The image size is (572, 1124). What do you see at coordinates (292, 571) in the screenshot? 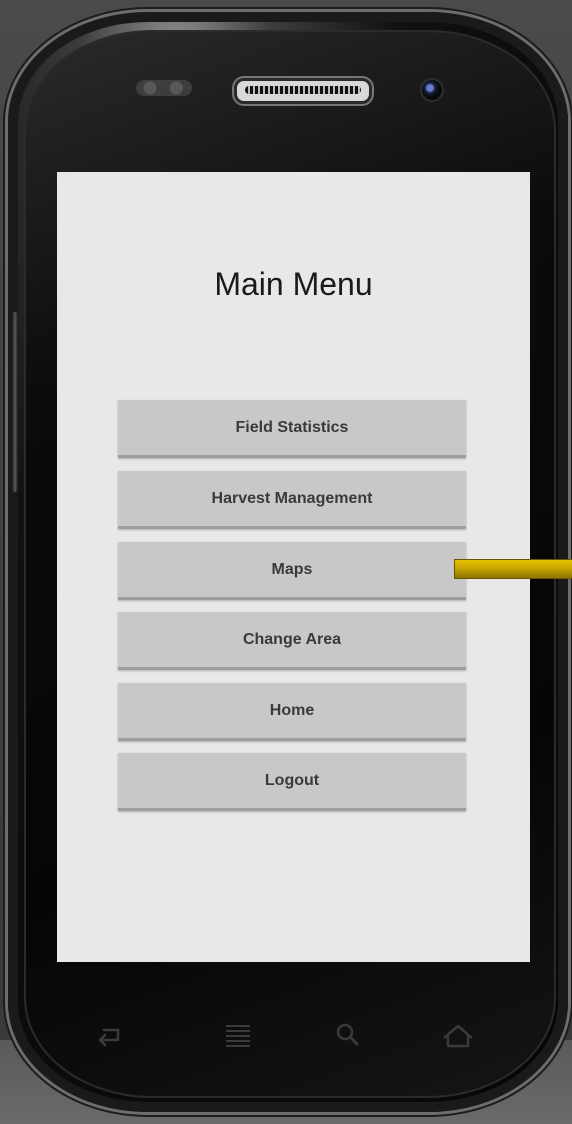
I see `maps-button: Maps` at bounding box center [292, 571].